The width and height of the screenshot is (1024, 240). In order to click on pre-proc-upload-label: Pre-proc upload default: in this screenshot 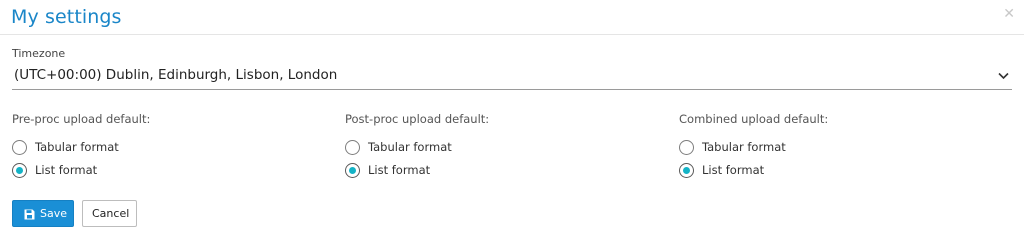, I will do `click(81, 119)`.